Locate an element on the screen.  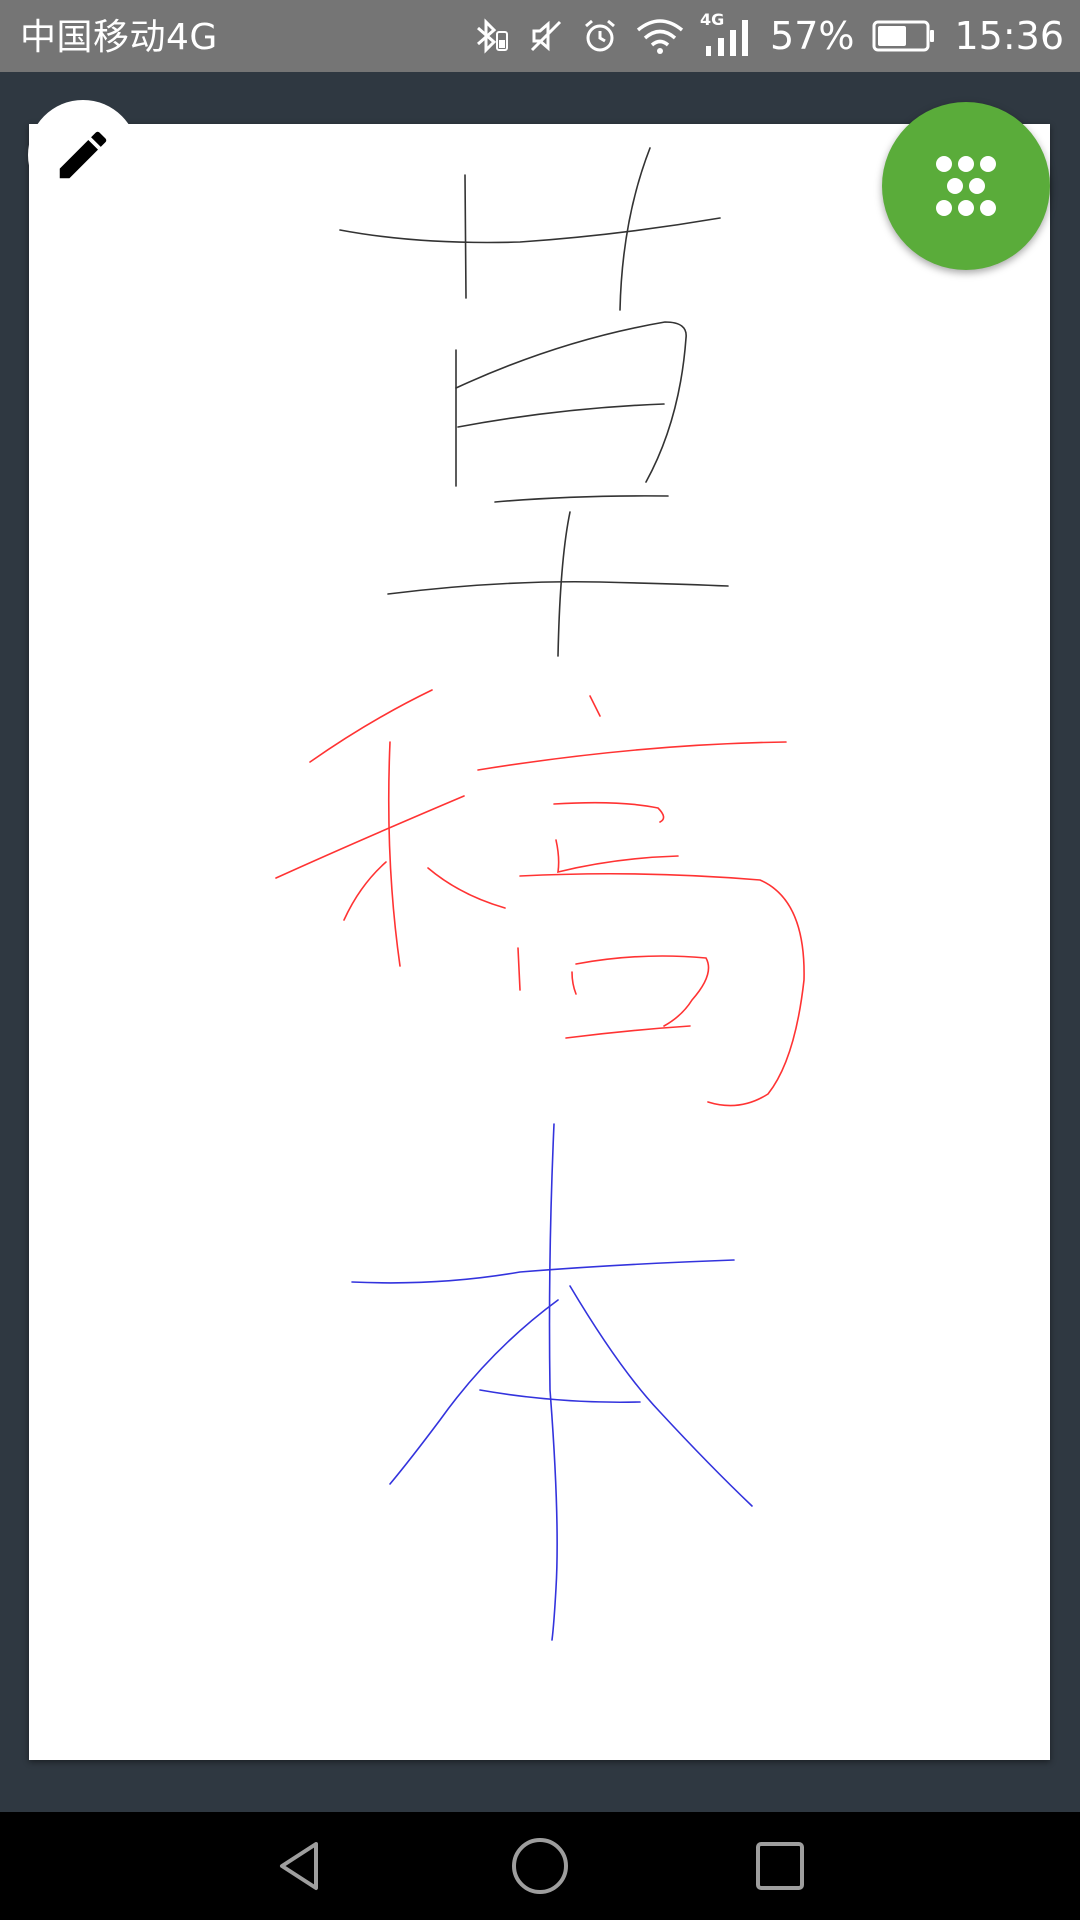
pen-tool-button is located at coordinates (83, 155).